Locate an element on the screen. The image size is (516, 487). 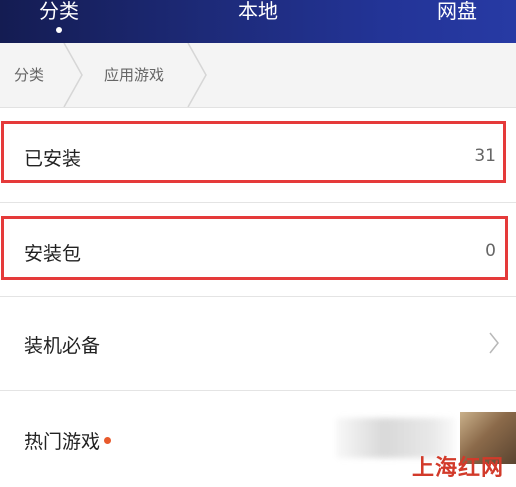
watermark: 上海红网 is located at coordinates (458, 468).